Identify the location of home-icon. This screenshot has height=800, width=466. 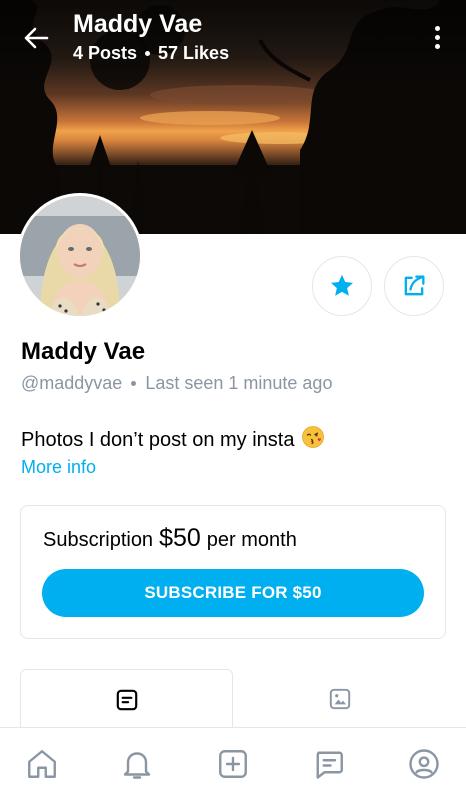
(42, 764).